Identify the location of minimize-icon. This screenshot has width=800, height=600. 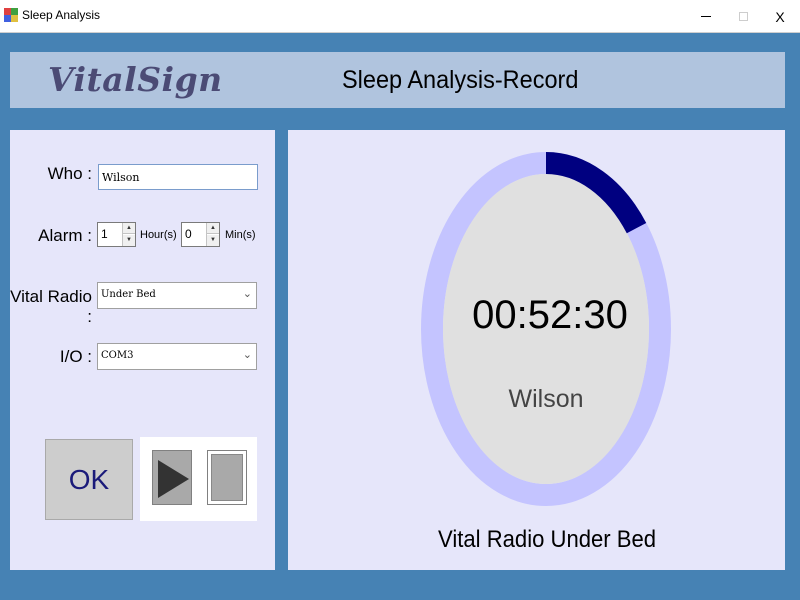
(706, 16).